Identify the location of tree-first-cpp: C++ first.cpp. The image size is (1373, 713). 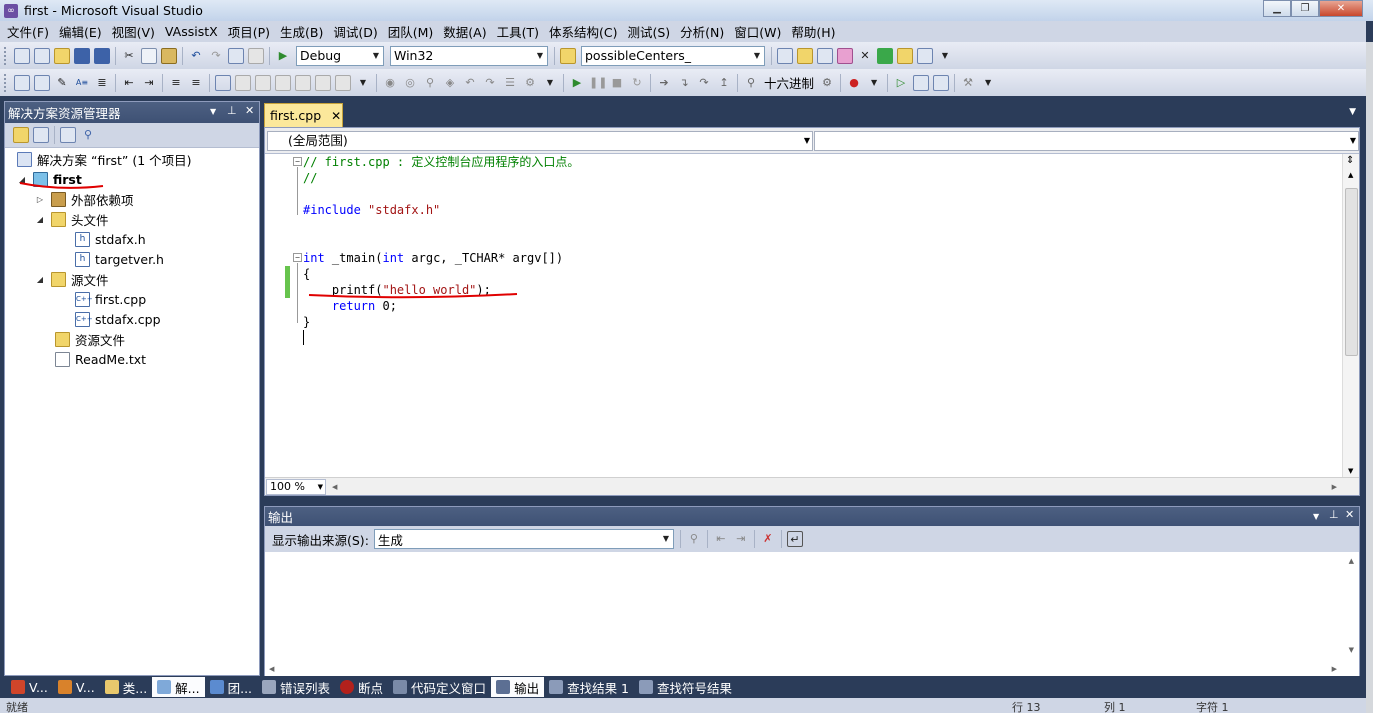
(110, 299).